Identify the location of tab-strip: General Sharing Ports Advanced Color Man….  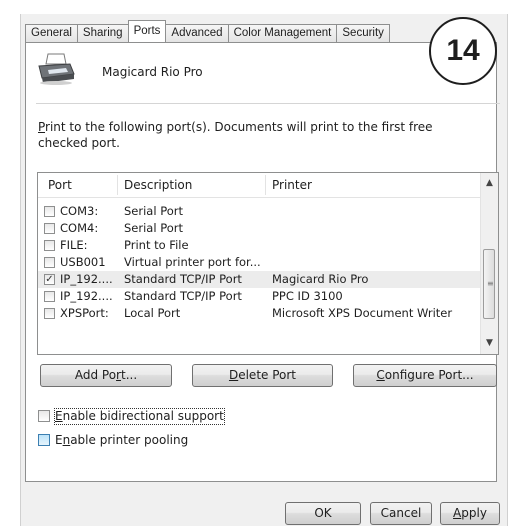
(207, 31).